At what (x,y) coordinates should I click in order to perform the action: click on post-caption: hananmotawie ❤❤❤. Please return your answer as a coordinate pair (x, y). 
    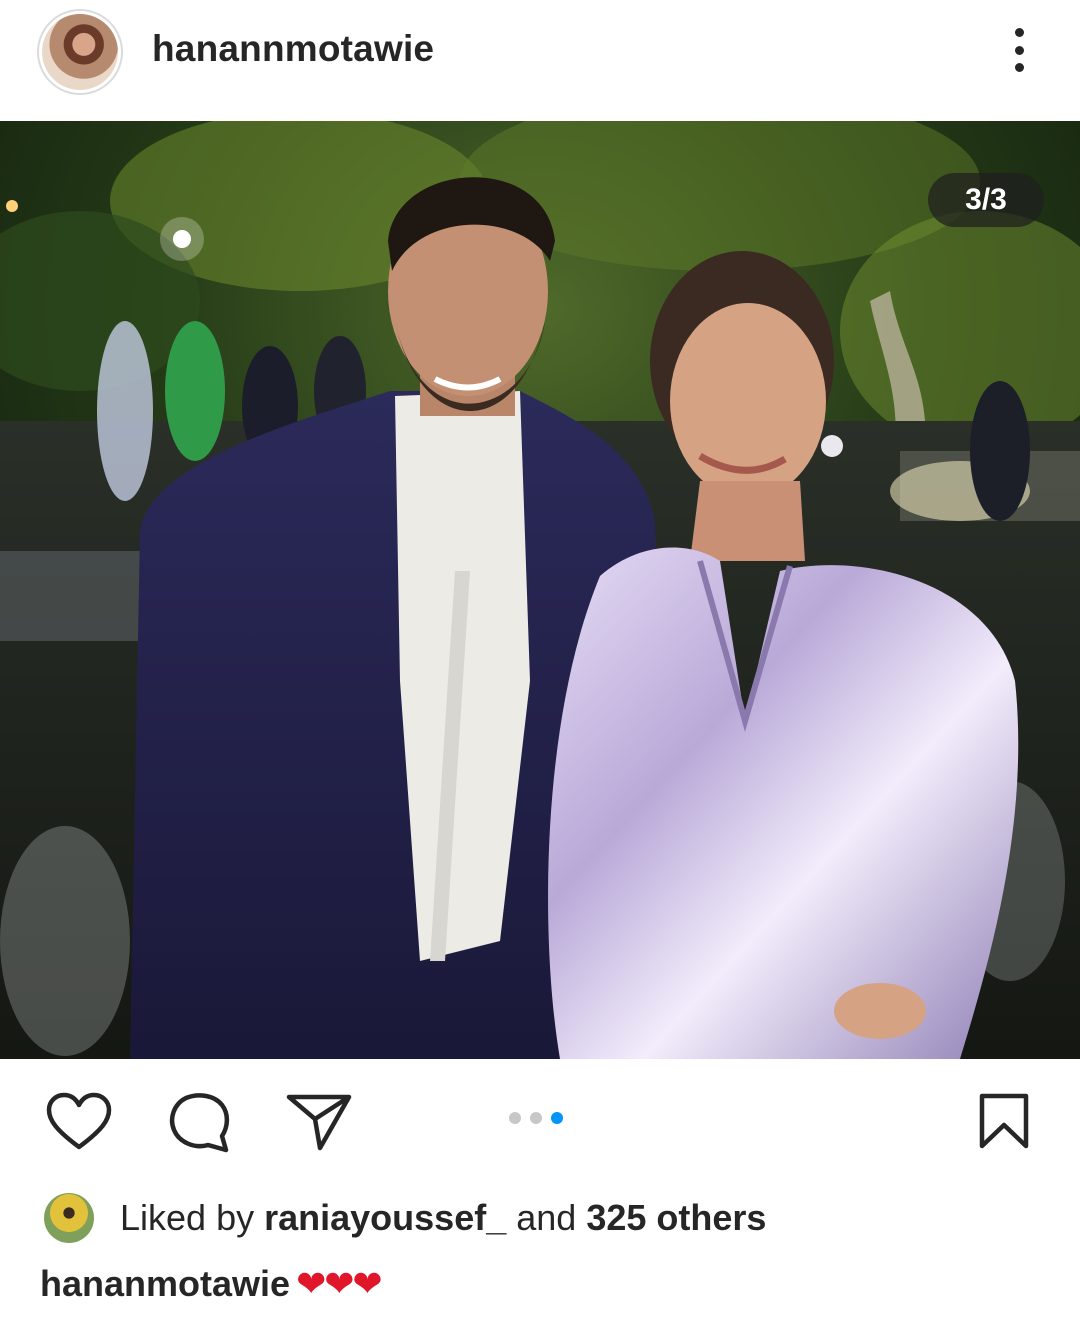
    Looking at the image, I should click on (211, 1284).